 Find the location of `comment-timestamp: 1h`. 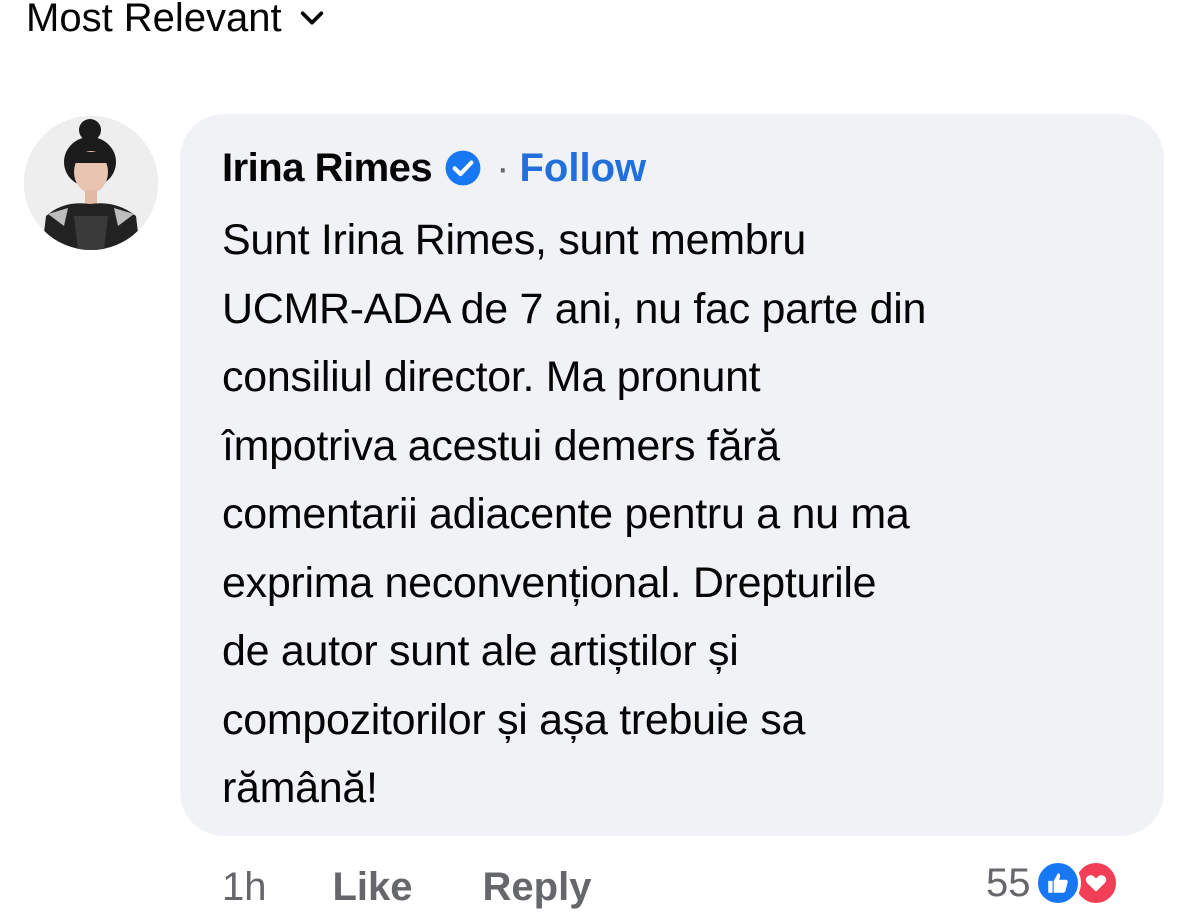

comment-timestamp: 1h is located at coordinates (244, 887).